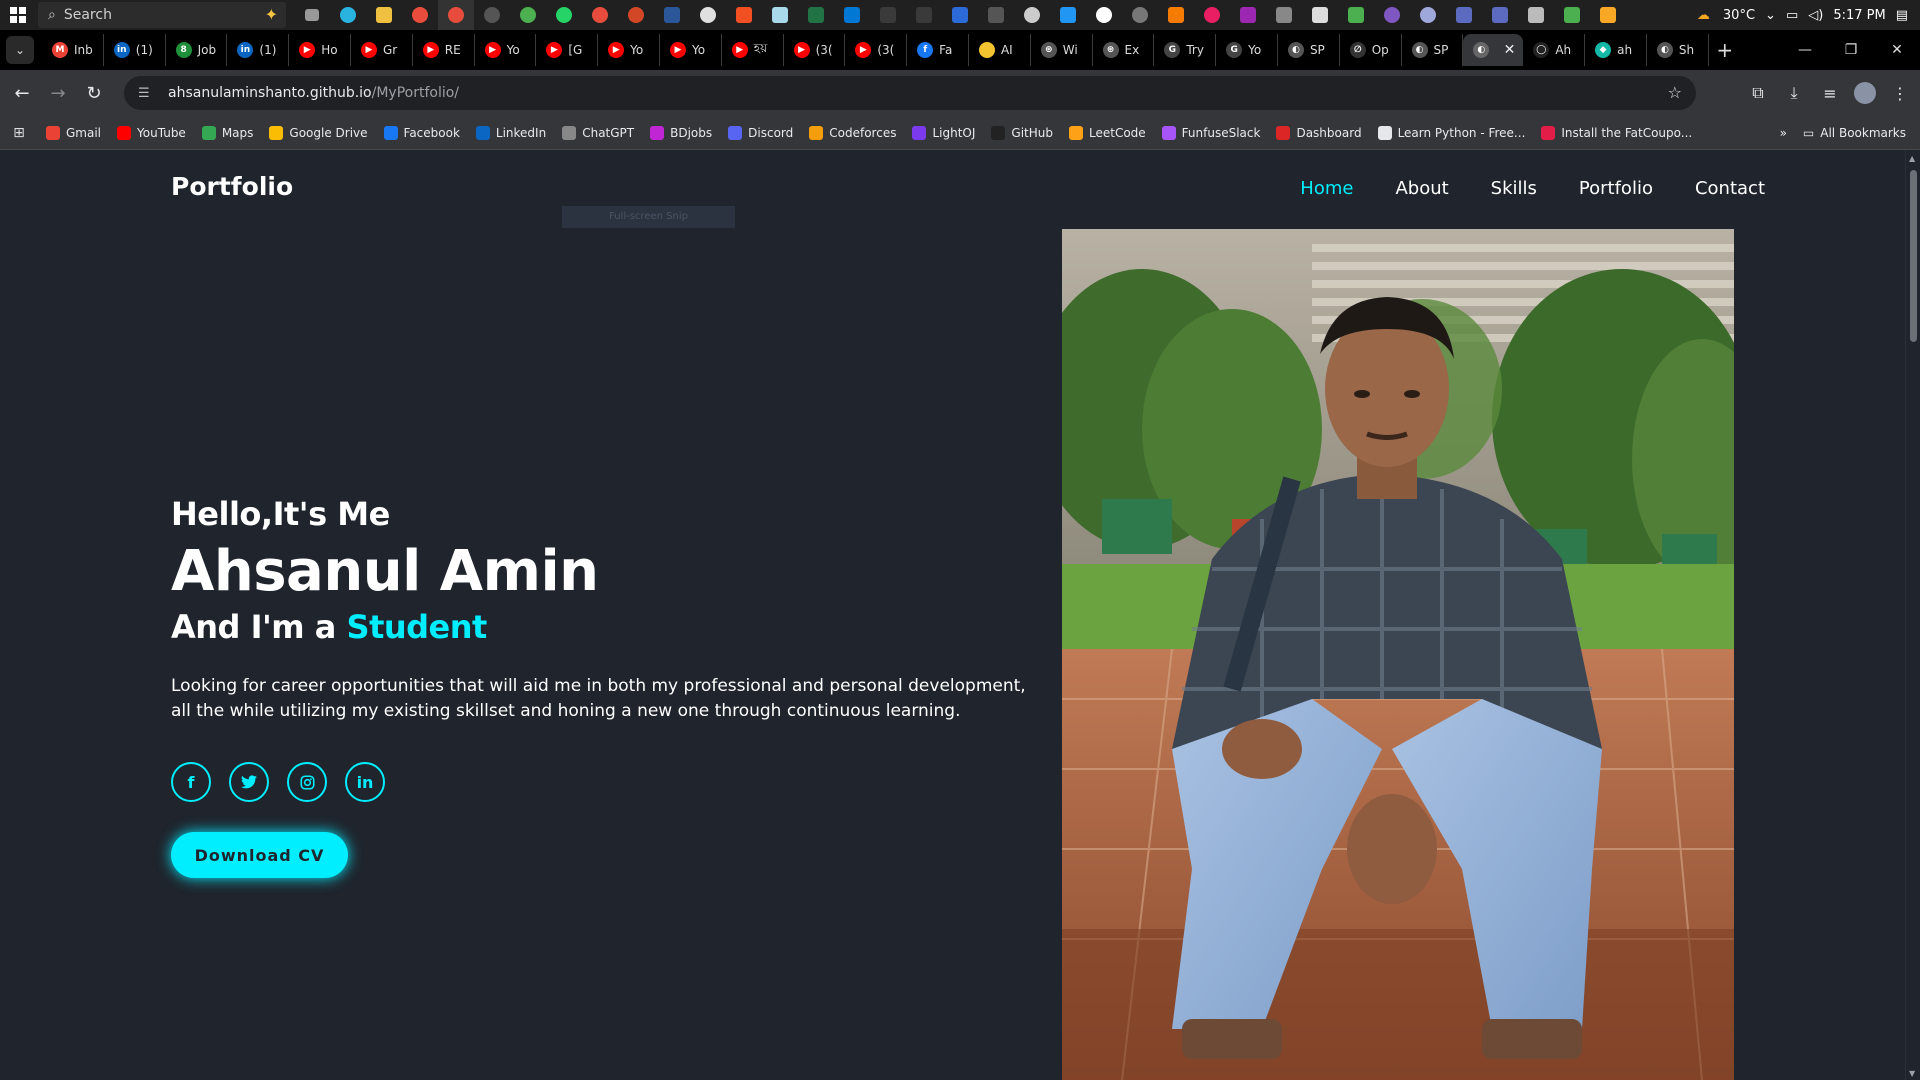  Describe the element at coordinates (1851, 50) in the screenshot. I see `restore-icon: ❐` at that location.